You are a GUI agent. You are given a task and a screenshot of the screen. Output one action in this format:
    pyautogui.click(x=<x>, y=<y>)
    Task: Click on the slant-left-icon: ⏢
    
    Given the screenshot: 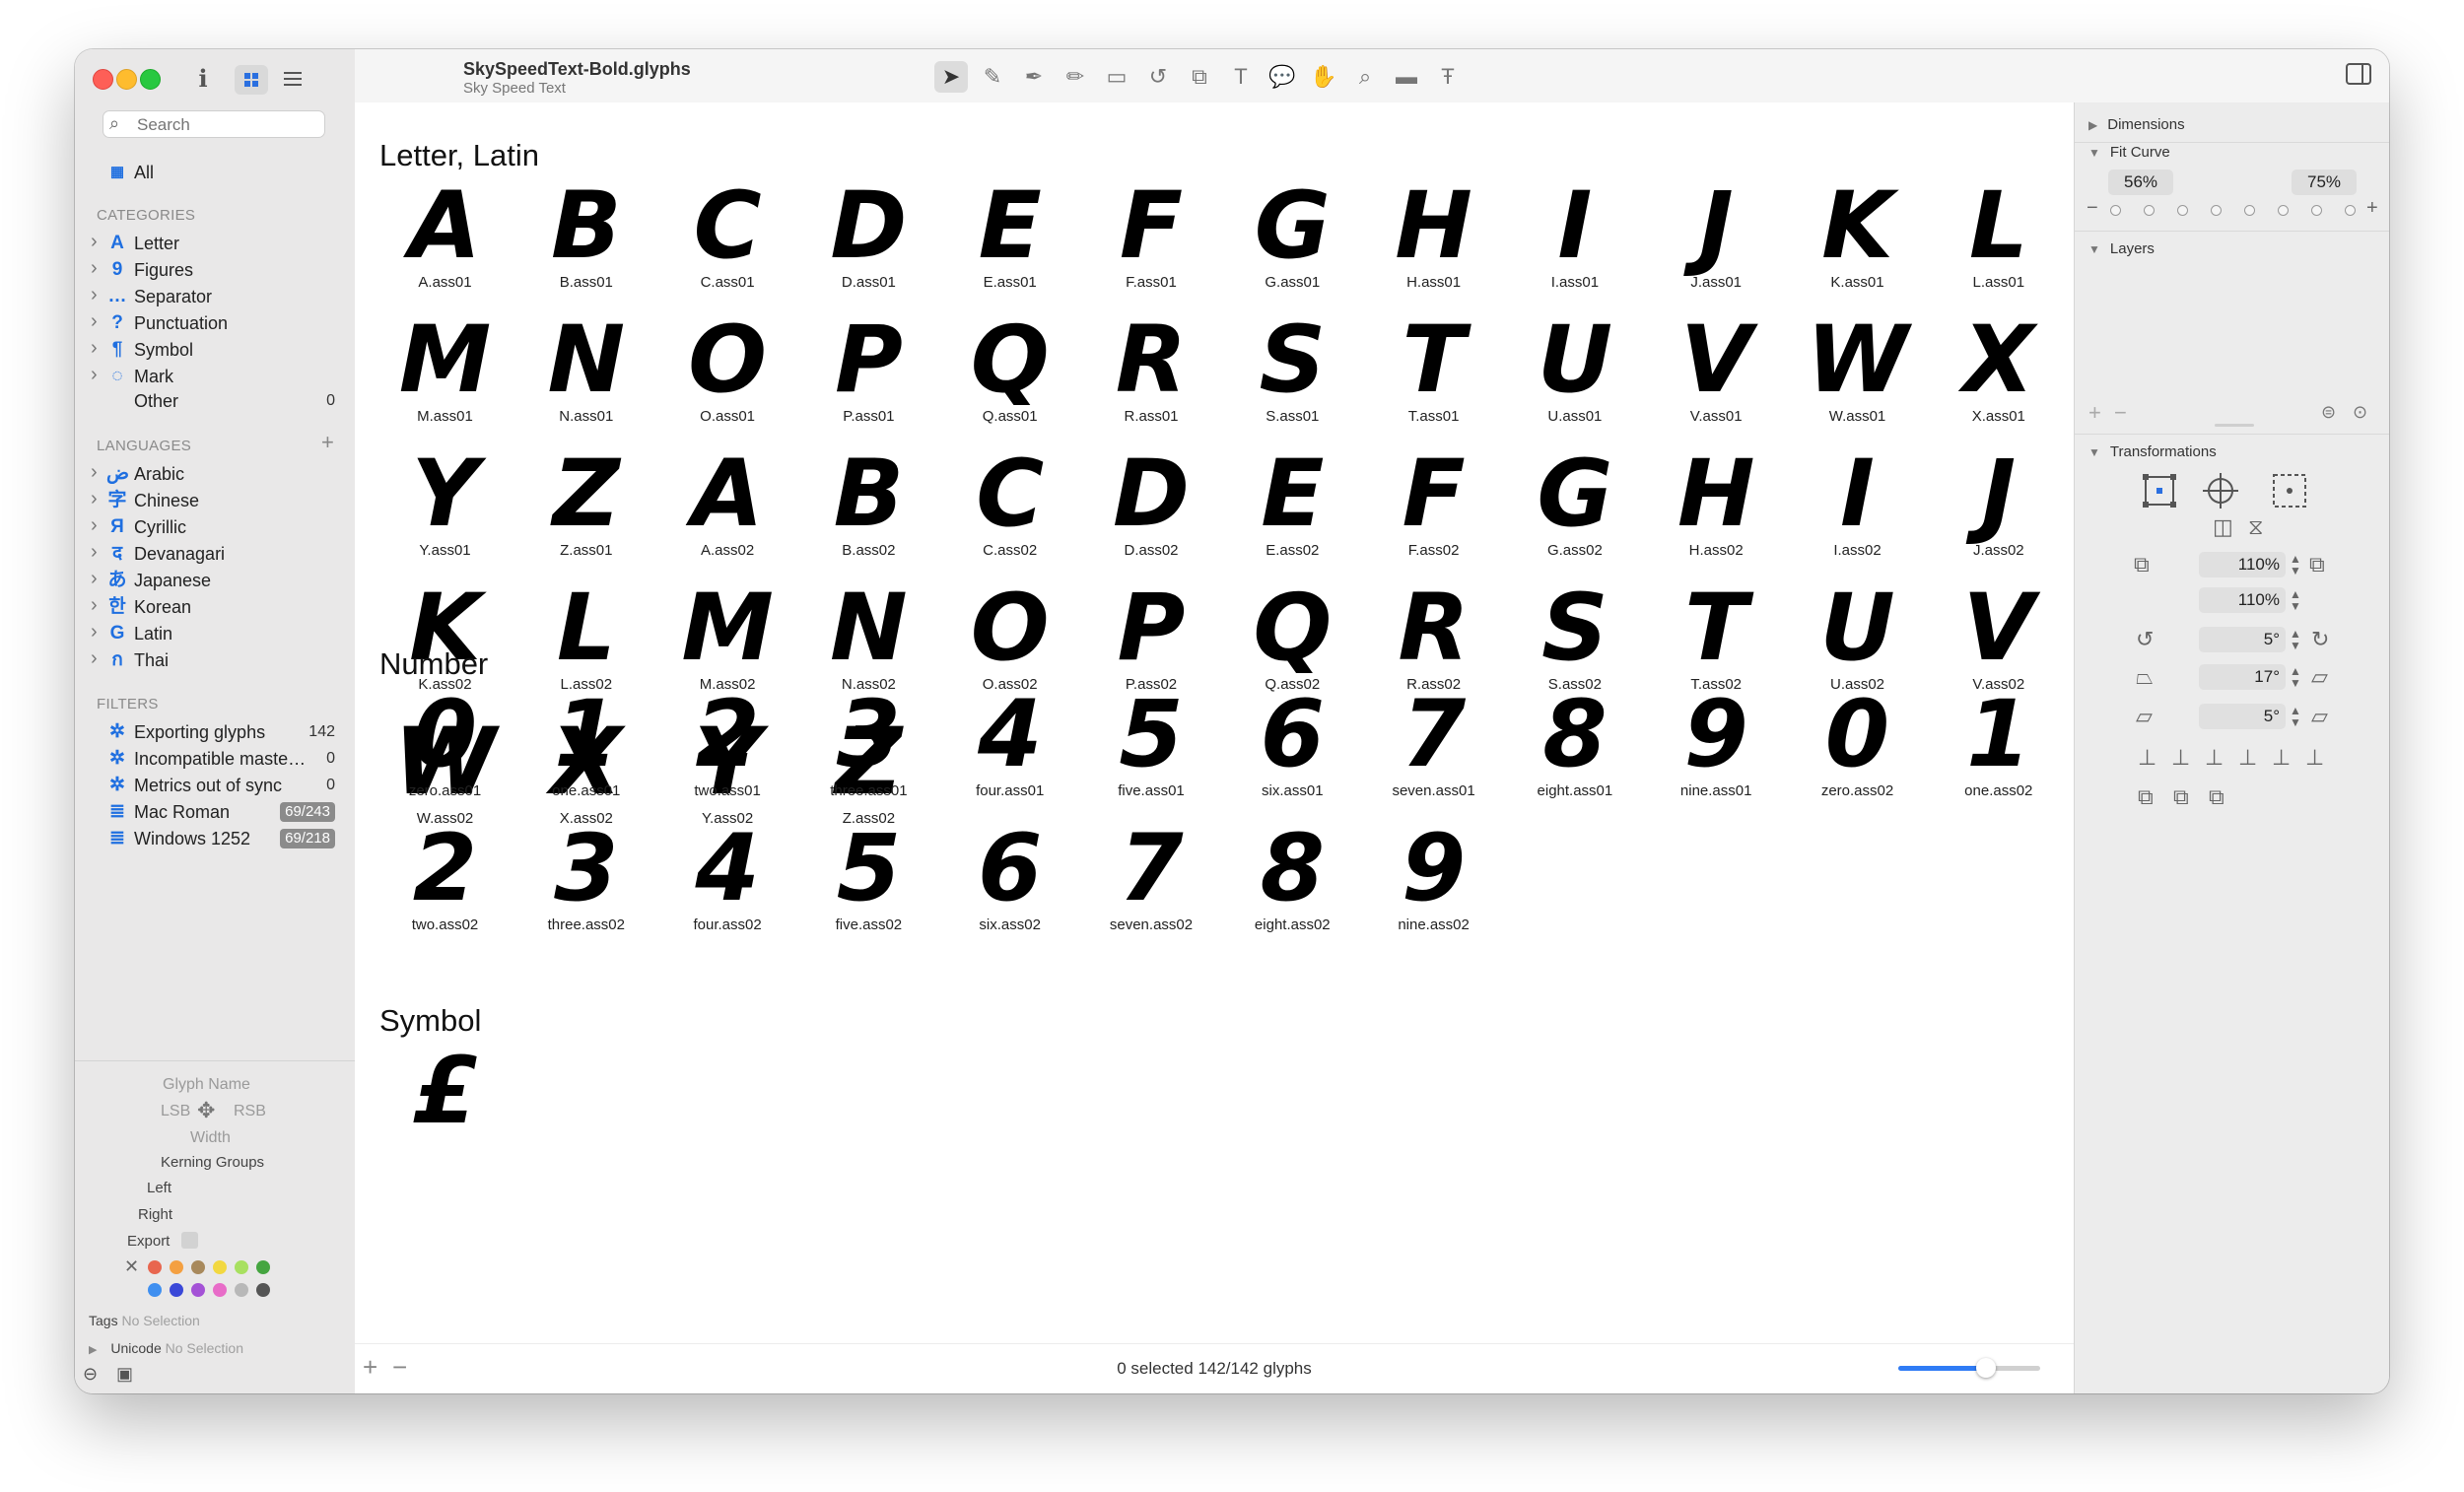 What is the action you would take?
    pyautogui.click(x=2145, y=677)
    